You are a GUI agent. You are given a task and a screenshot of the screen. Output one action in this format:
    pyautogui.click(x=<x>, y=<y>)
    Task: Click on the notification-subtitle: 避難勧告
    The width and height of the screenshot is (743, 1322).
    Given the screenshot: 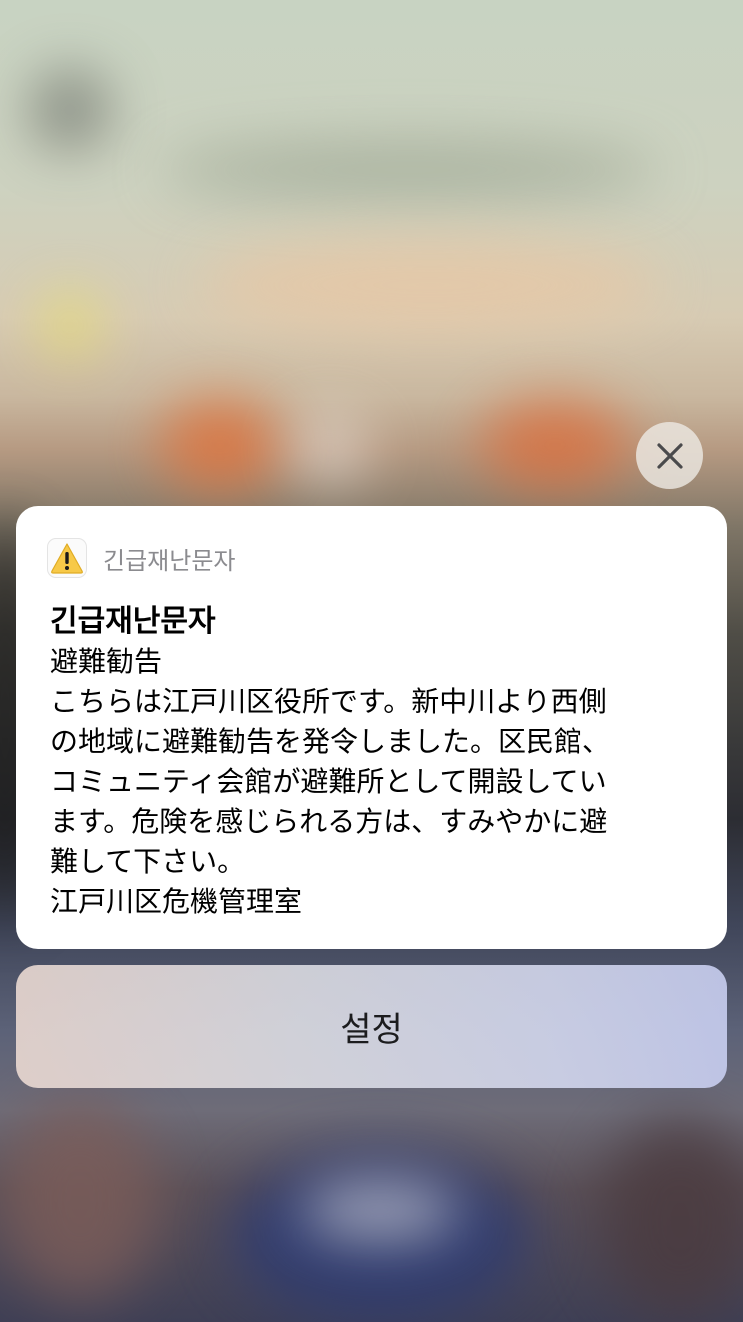 What is the action you would take?
    pyautogui.click(x=106, y=661)
    